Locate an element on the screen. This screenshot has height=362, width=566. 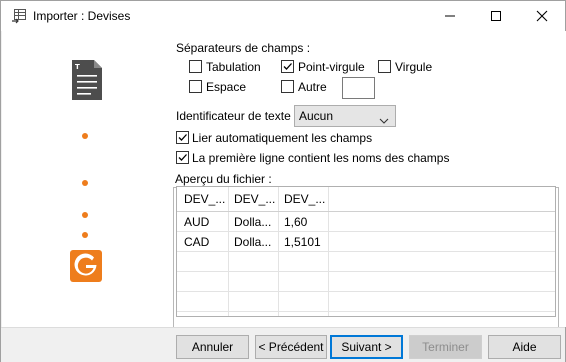
text-qualifier-select: Aucun is located at coordinates (345, 116).